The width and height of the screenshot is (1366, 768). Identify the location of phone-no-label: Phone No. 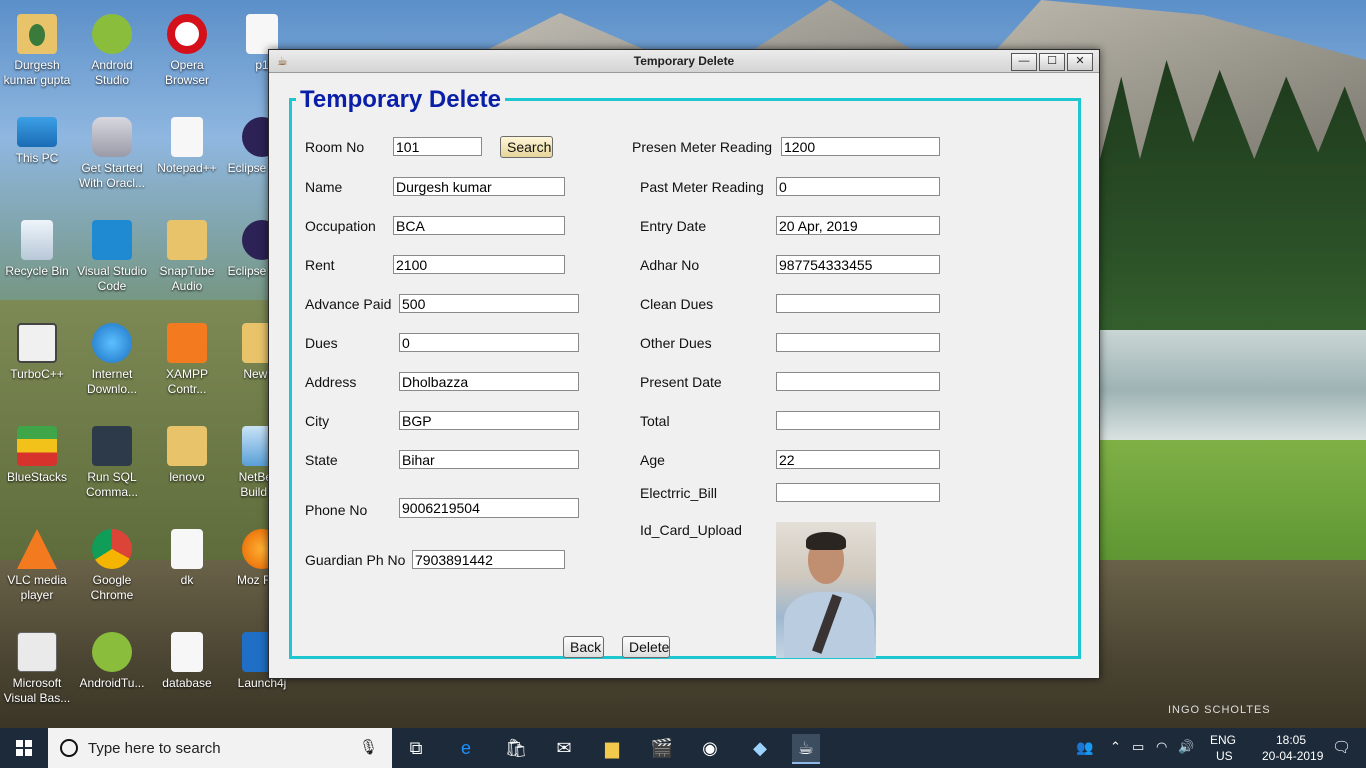
(336, 510).